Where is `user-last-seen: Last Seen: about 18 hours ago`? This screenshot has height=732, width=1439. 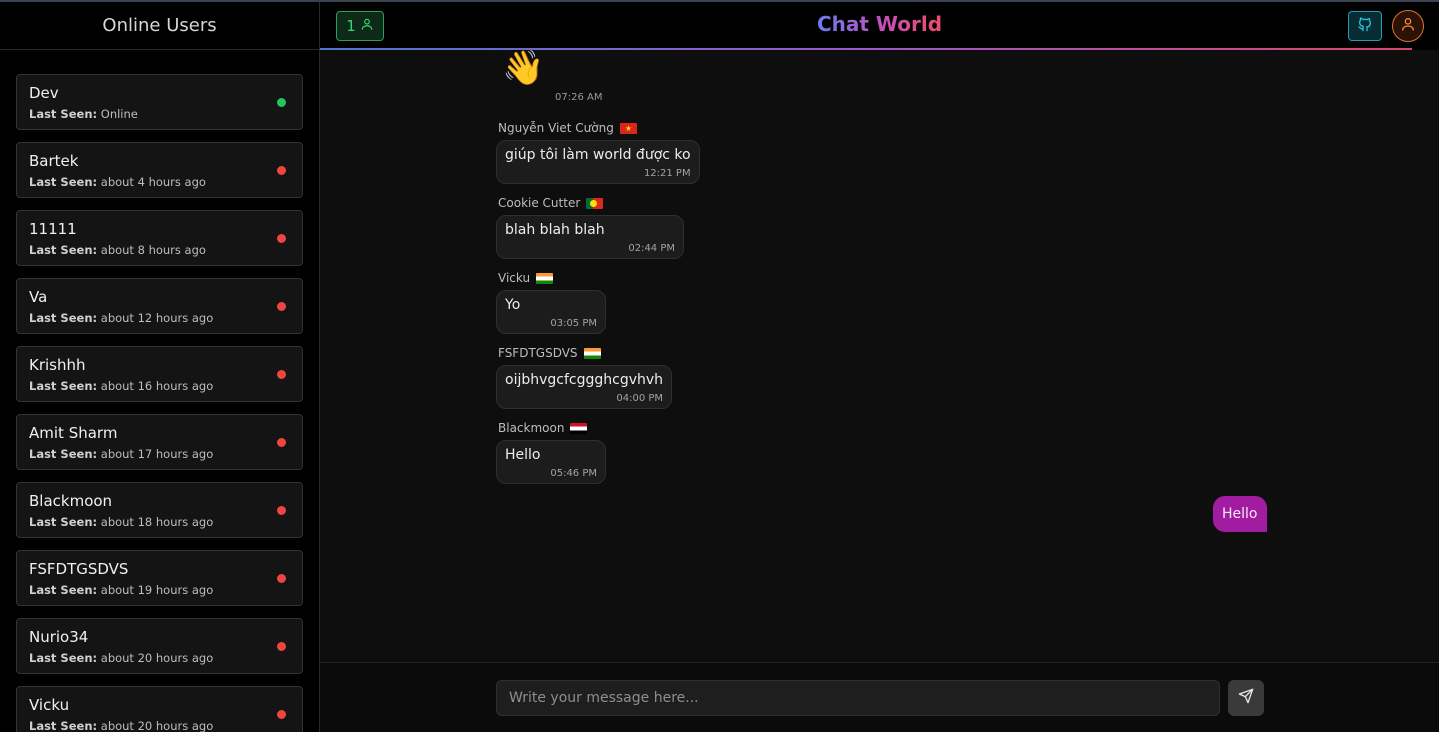 user-last-seen: Last Seen: about 18 hours ago is located at coordinates (121, 522).